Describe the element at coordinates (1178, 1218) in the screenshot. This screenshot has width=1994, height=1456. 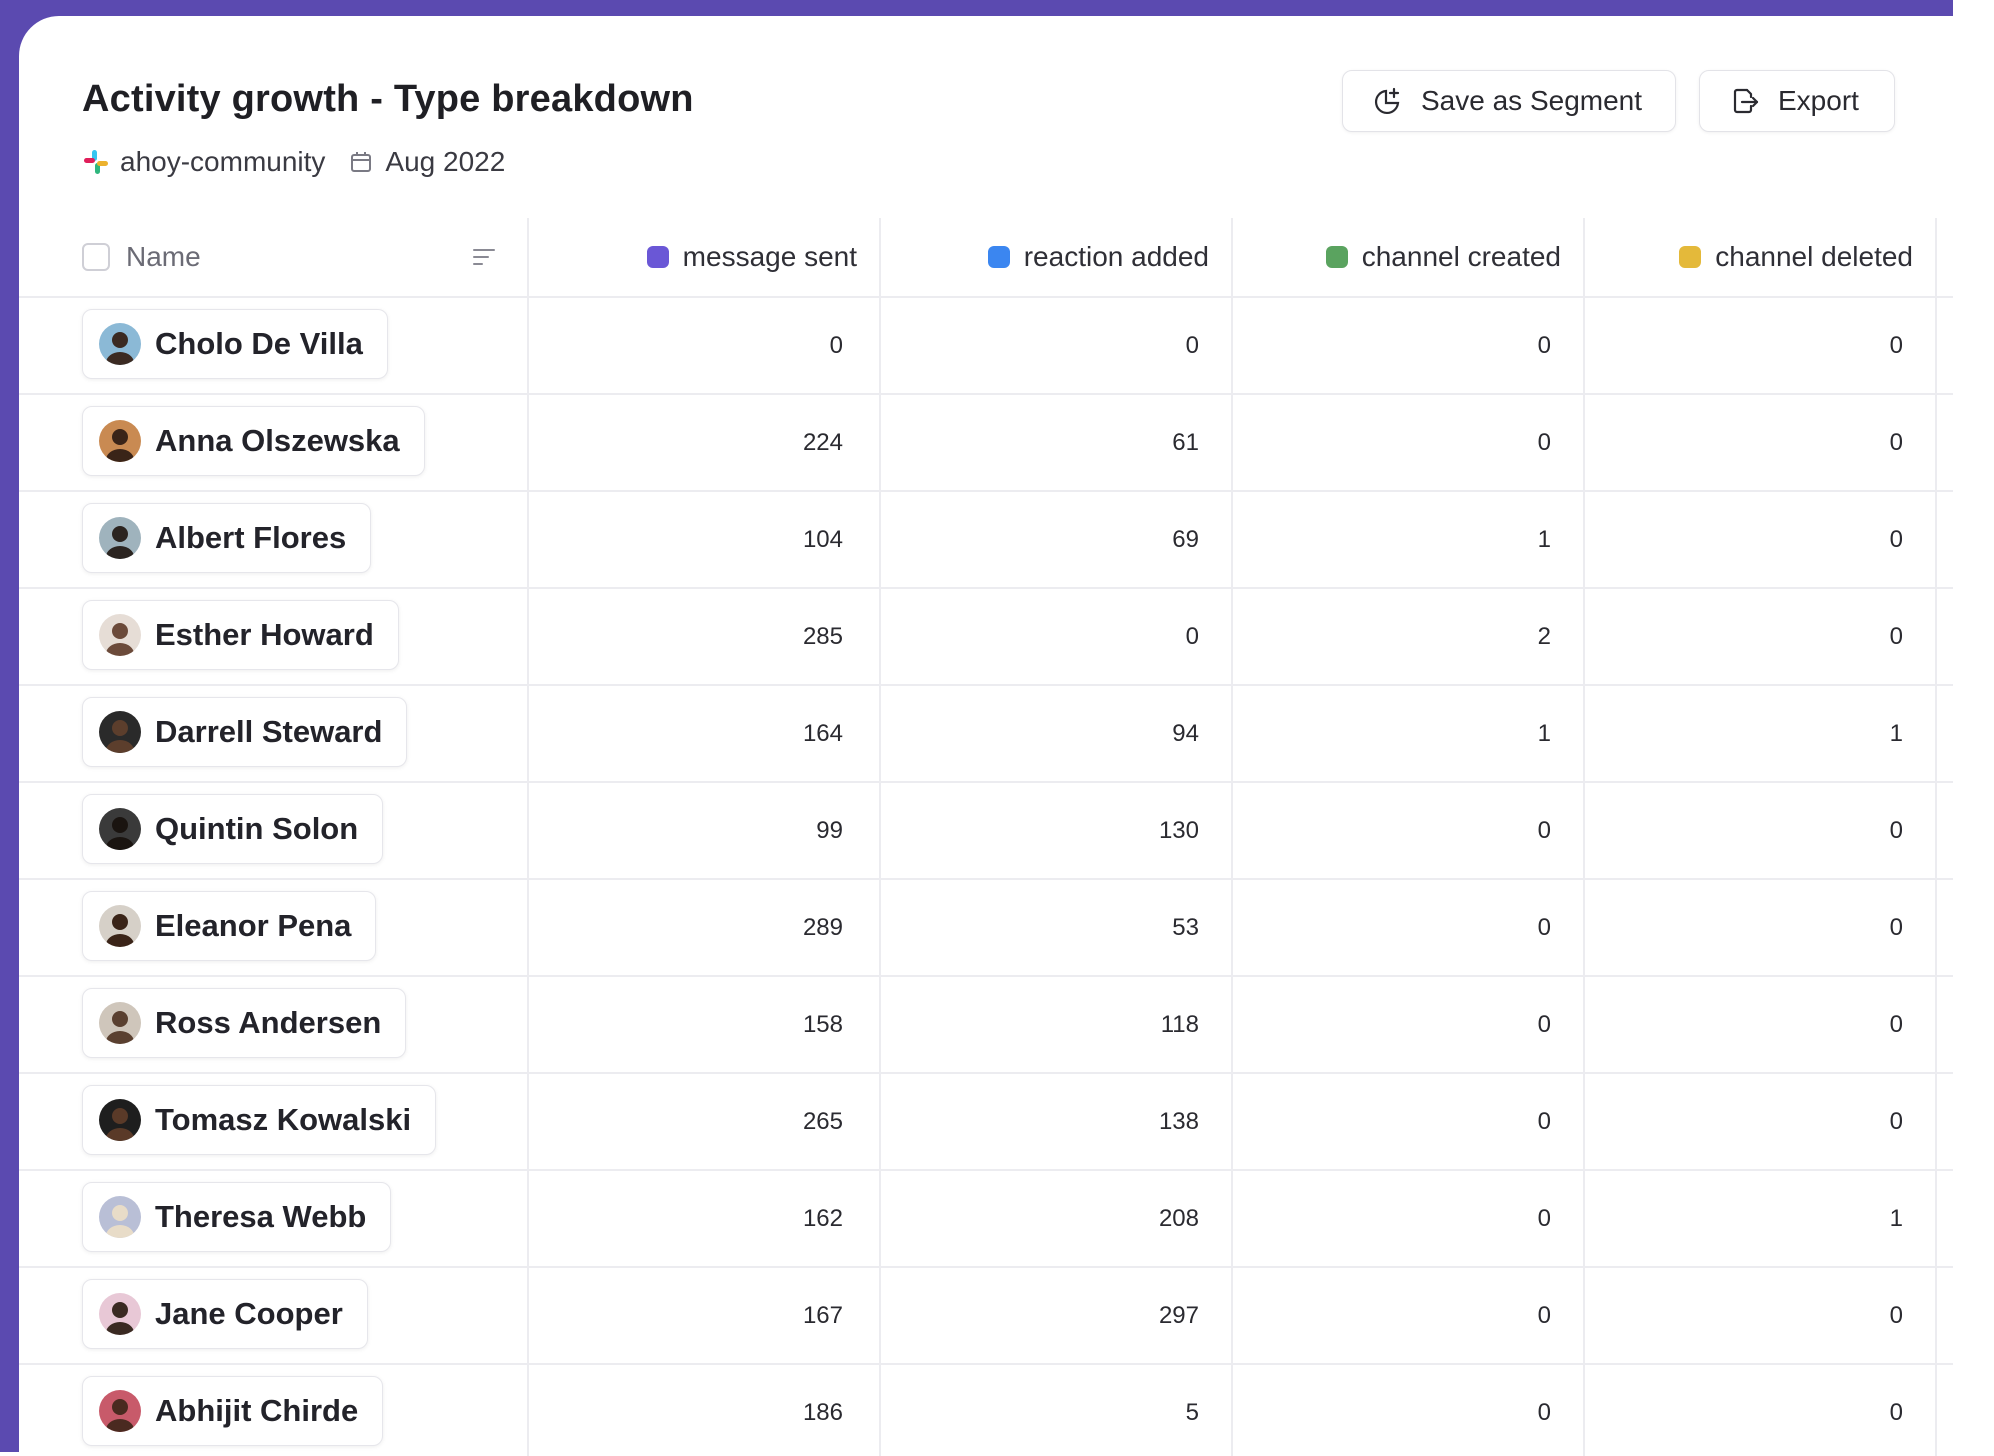
I see `metric-cell: 208` at that location.